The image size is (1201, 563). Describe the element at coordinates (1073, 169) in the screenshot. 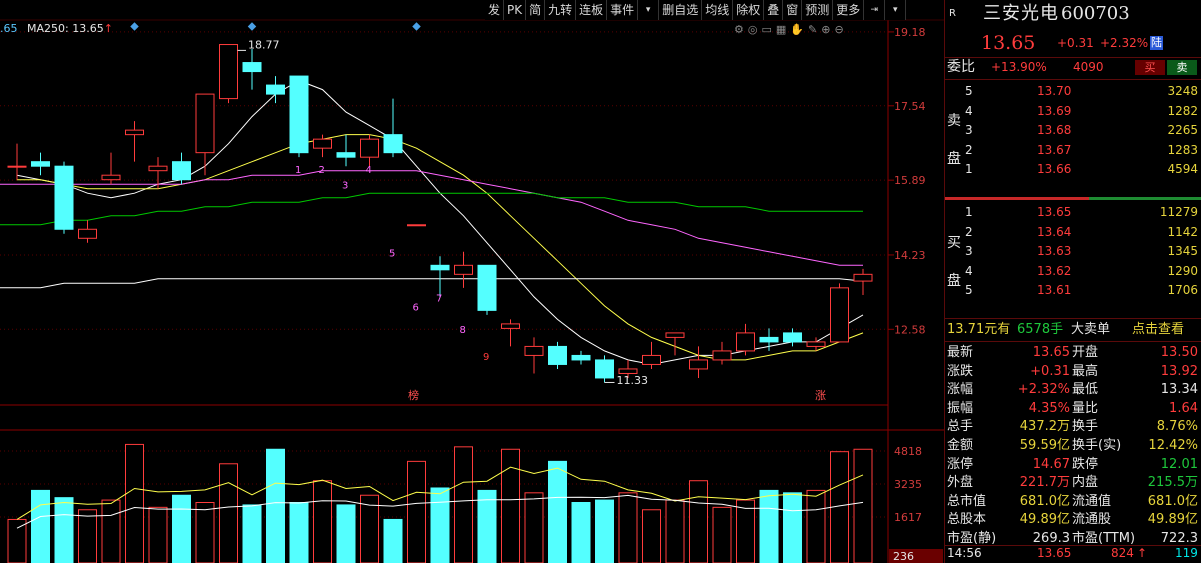

I see `ask-row: 1 13.66 4594` at that location.